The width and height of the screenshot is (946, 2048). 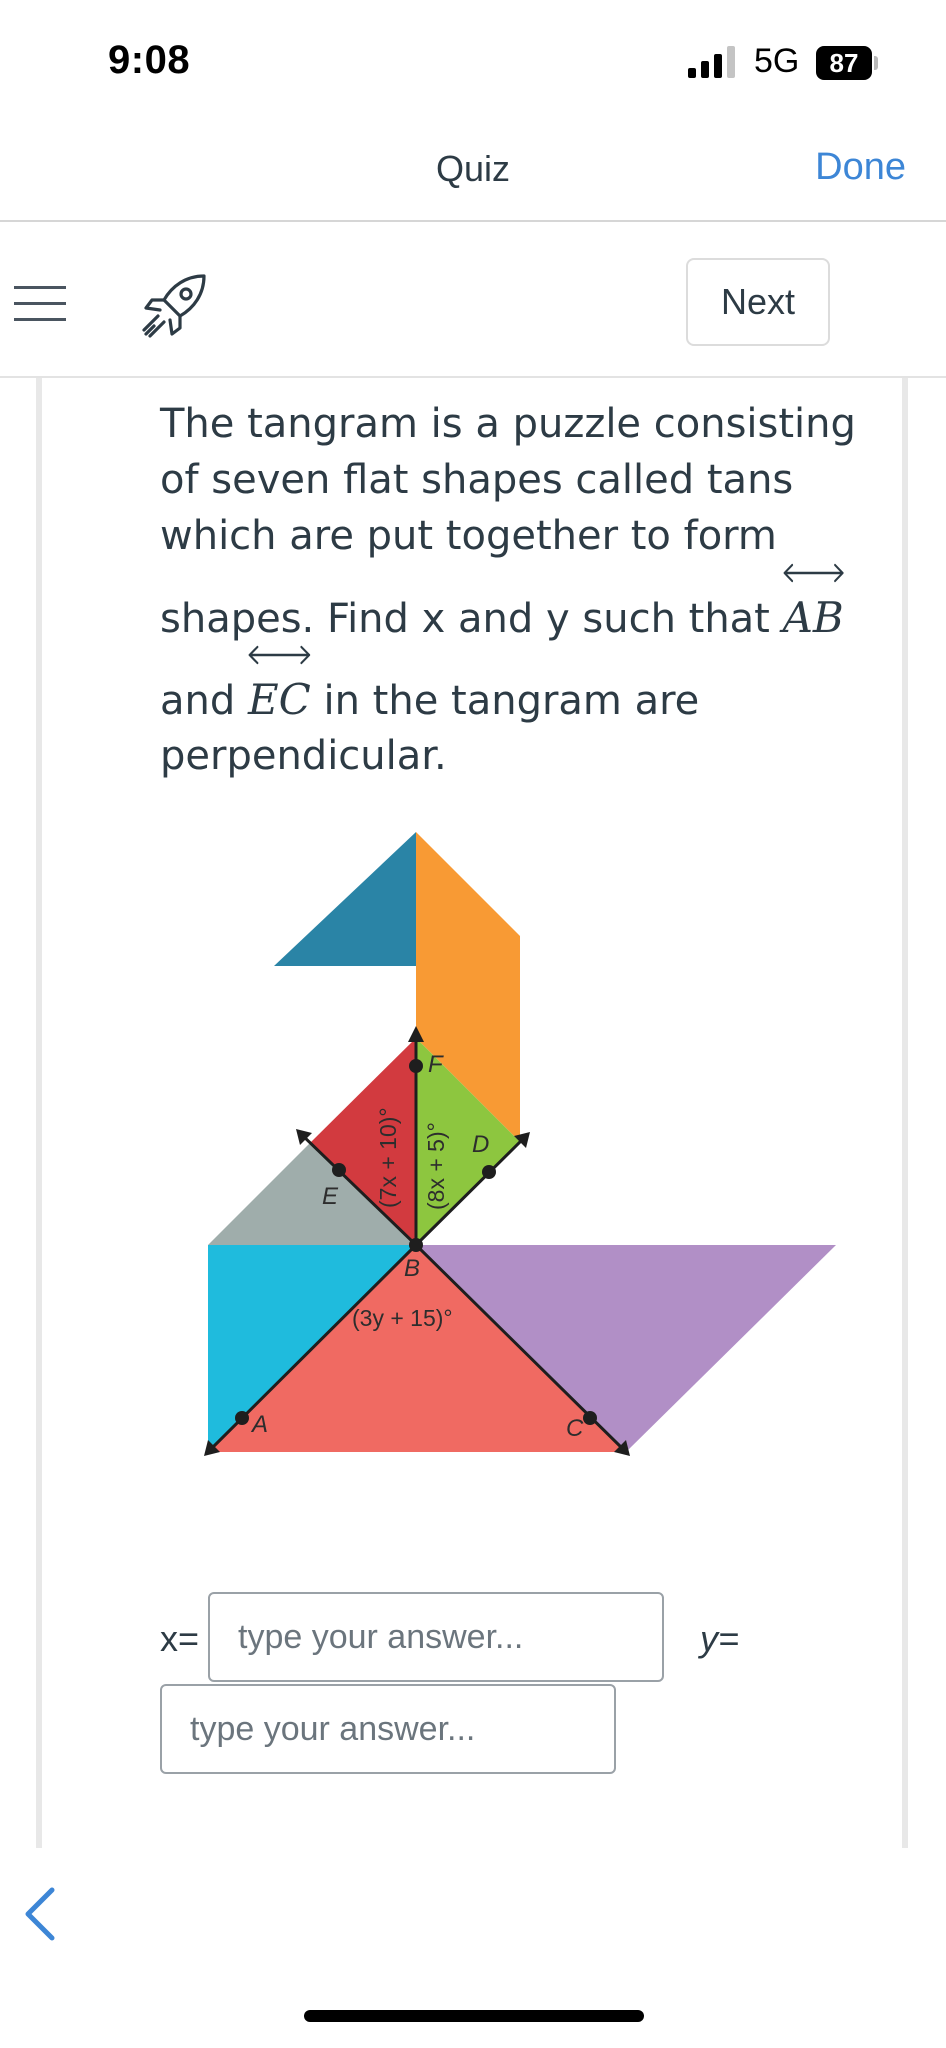 I want to click on label-c: C, so click(x=575, y=1428).